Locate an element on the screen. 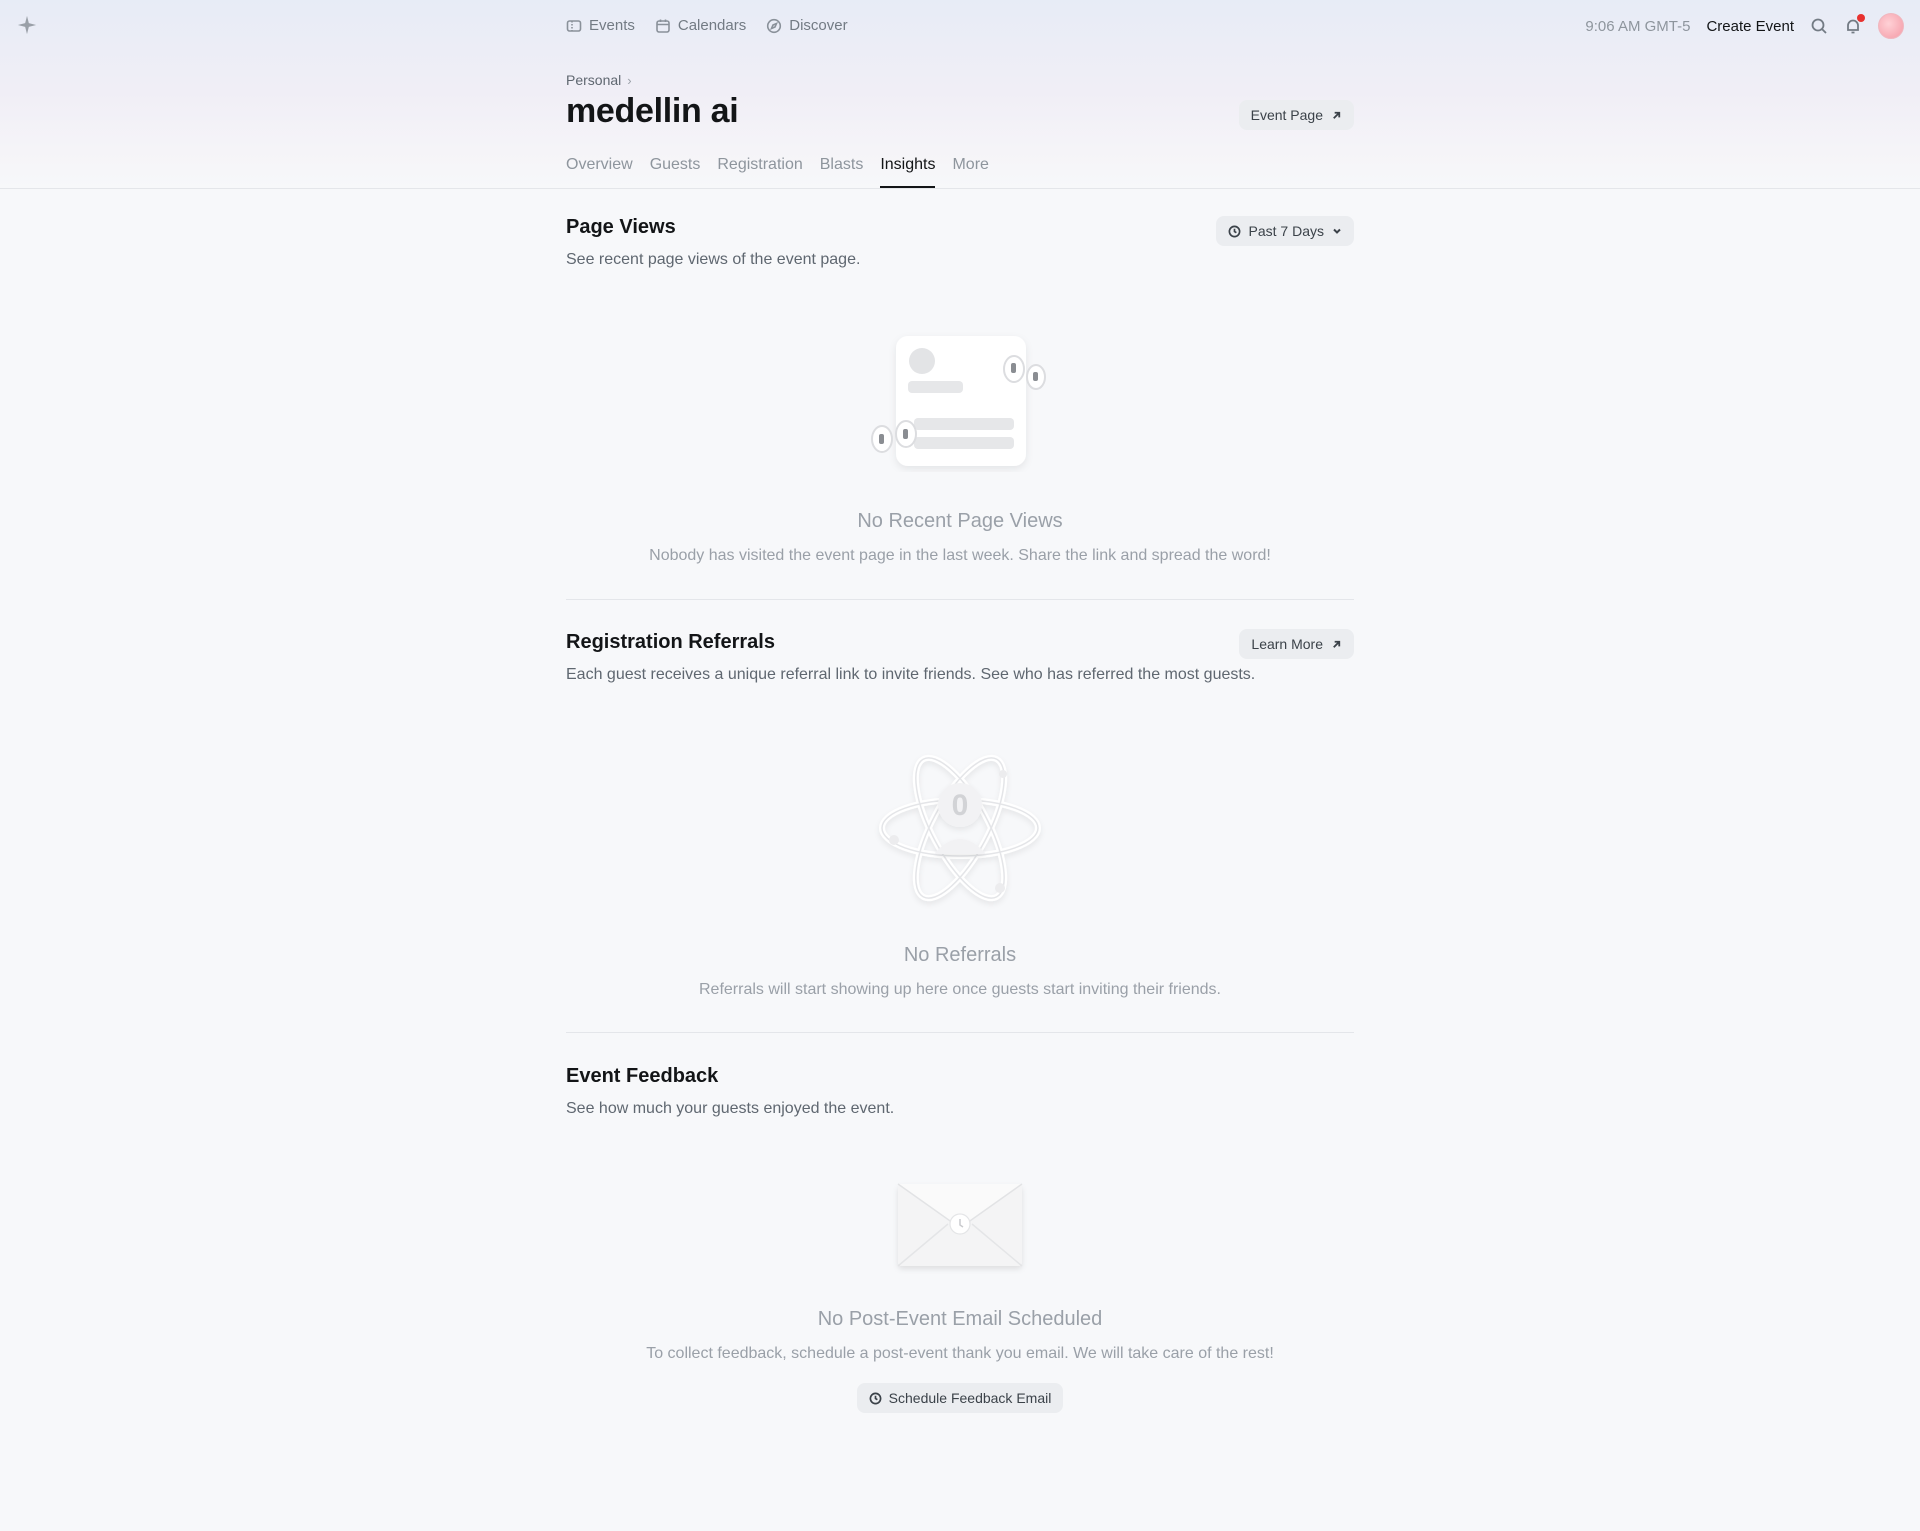 This screenshot has width=1920, height=1531. schedule-feedback-label: Schedule Feedback Email is located at coordinates (970, 1398).